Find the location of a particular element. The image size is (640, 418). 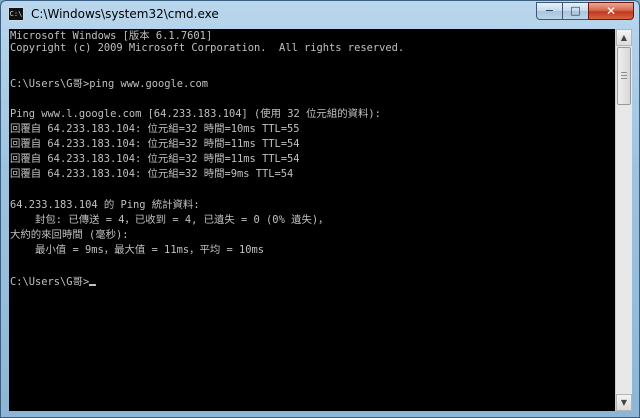

prompt-line: C:\Users\G哥> is located at coordinates (53, 282).